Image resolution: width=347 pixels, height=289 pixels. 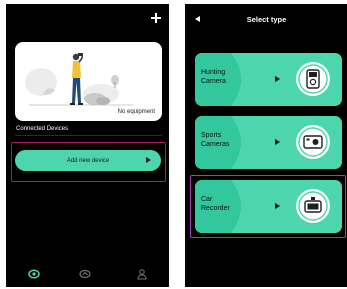 What do you see at coordinates (156, 18) in the screenshot?
I see `add-icon` at bounding box center [156, 18].